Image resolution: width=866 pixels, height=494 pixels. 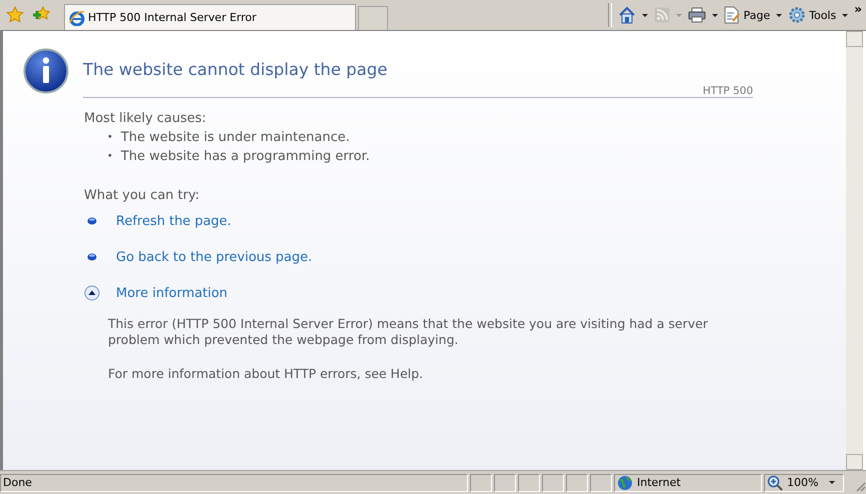 What do you see at coordinates (822, 15) in the screenshot?
I see `toolbar-label: Tools` at bounding box center [822, 15].